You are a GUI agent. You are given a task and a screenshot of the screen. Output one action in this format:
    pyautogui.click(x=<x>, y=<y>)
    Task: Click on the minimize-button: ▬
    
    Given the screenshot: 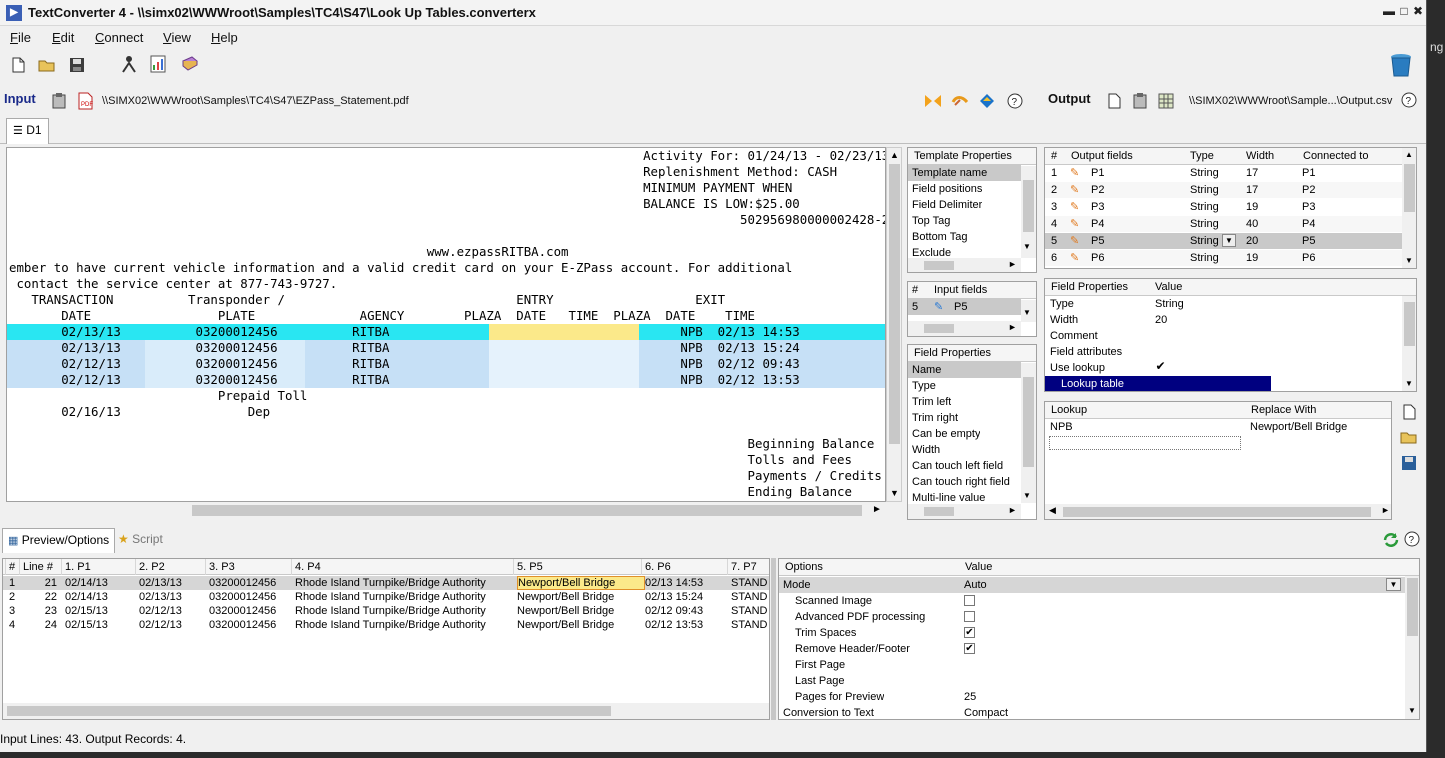 What is the action you would take?
    pyautogui.click(x=1389, y=12)
    